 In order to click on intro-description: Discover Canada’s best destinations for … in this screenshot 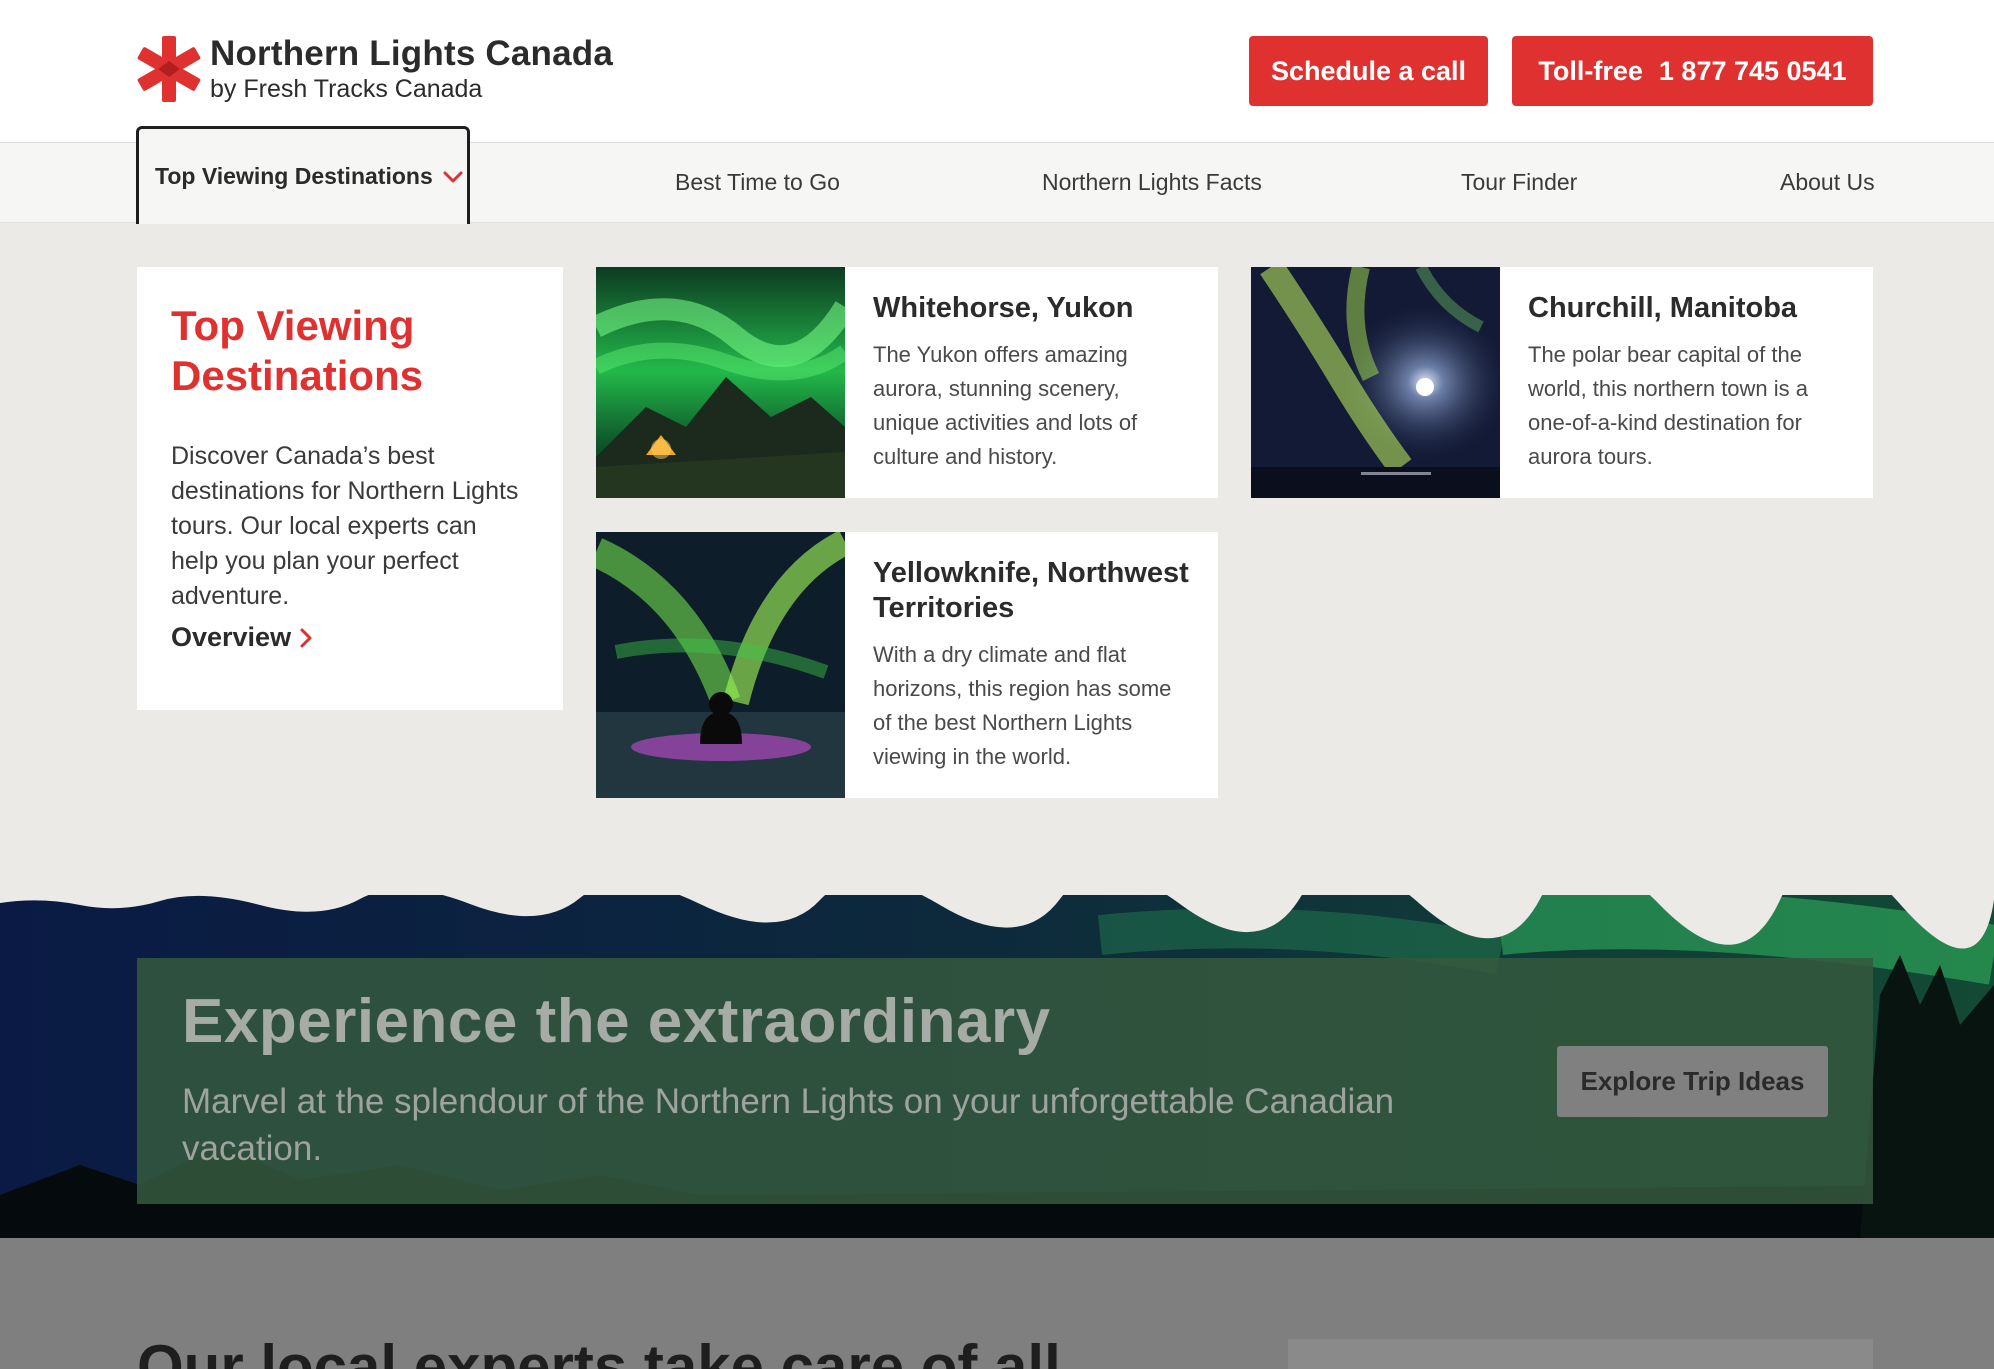, I will do `click(345, 526)`.